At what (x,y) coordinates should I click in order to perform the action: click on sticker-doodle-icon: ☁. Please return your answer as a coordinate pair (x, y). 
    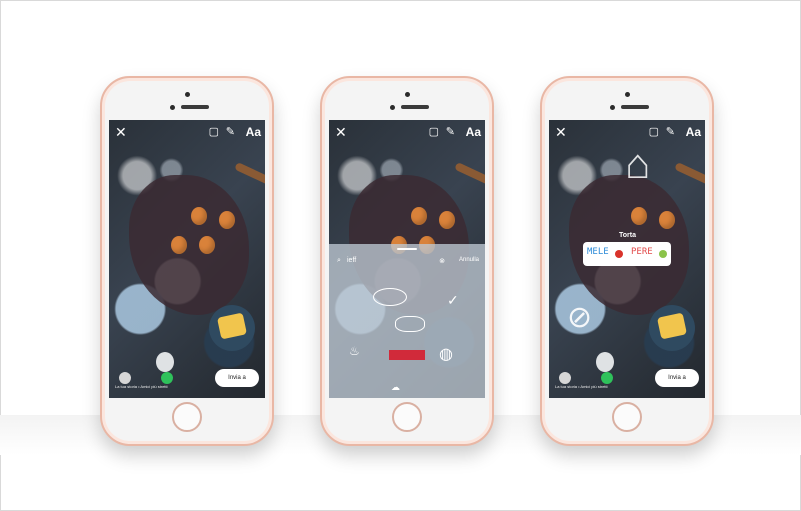
    Looking at the image, I should click on (395, 387).